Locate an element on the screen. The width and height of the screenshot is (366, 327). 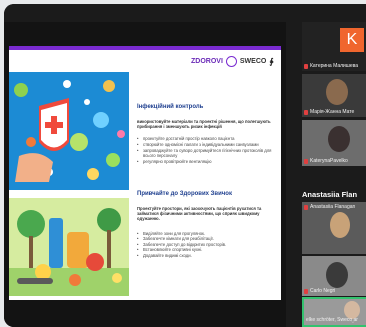
slide-top-ribbon is located at coordinates (145, 48).